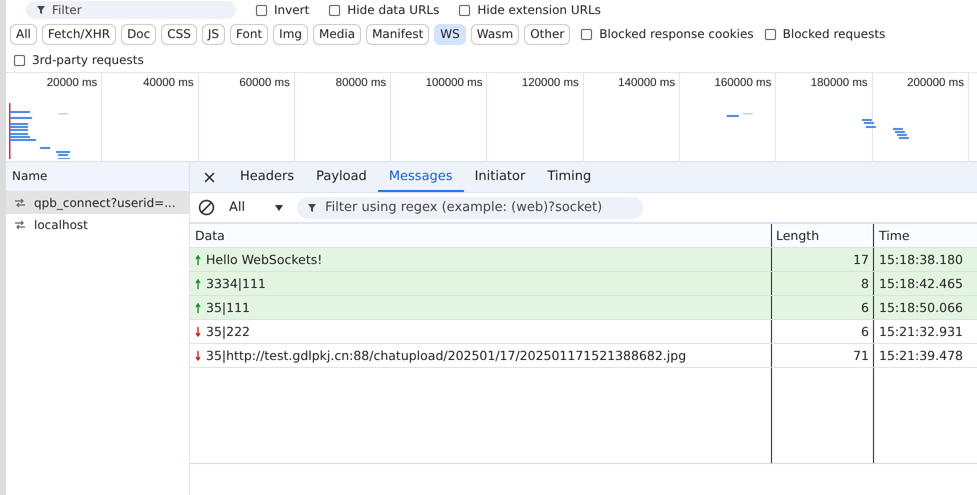  I want to click on type-filter-button: Doc, so click(138, 34).